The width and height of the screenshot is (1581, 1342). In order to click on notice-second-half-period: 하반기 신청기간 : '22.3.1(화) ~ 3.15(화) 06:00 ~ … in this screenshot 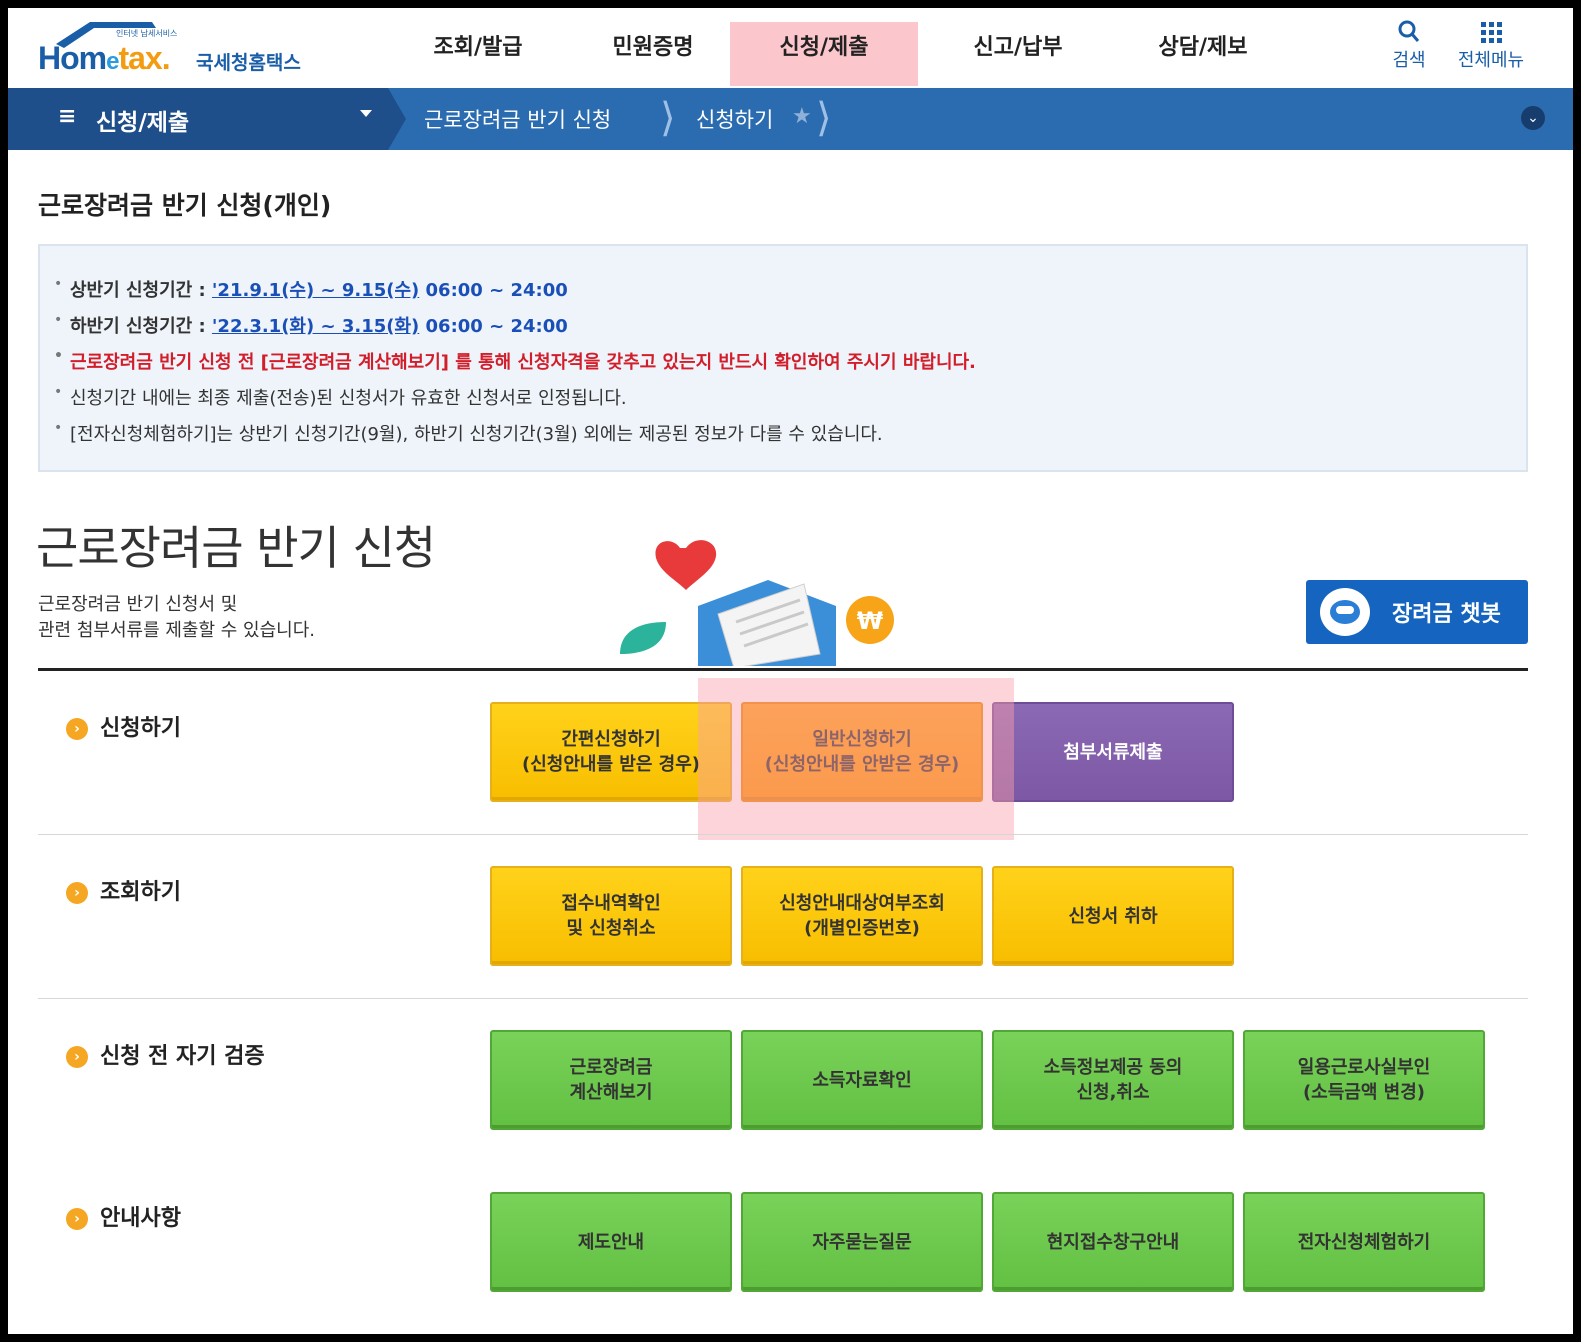, I will do `click(311, 325)`.